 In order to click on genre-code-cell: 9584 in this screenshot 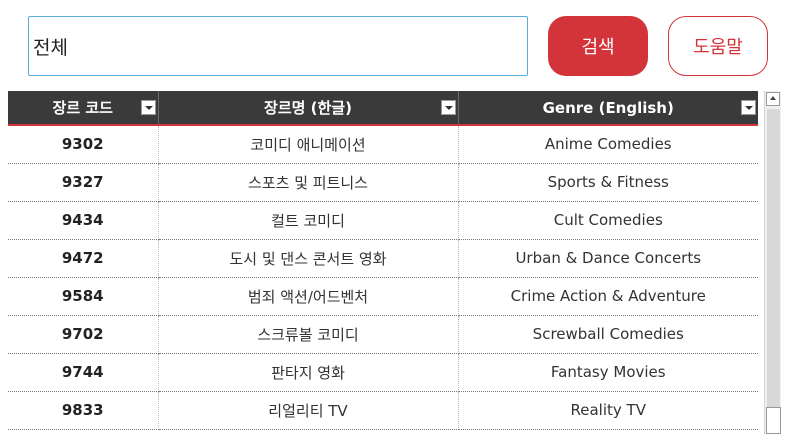, I will do `click(83, 296)`.